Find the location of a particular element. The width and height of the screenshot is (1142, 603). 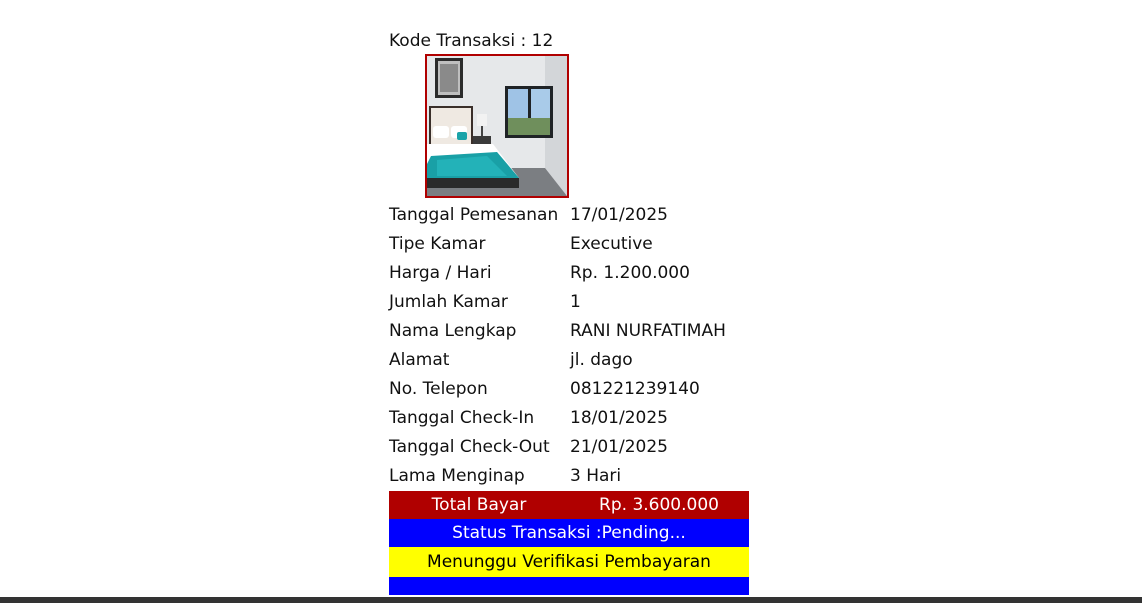

detail-label: Lama Menginap is located at coordinates (457, 476).